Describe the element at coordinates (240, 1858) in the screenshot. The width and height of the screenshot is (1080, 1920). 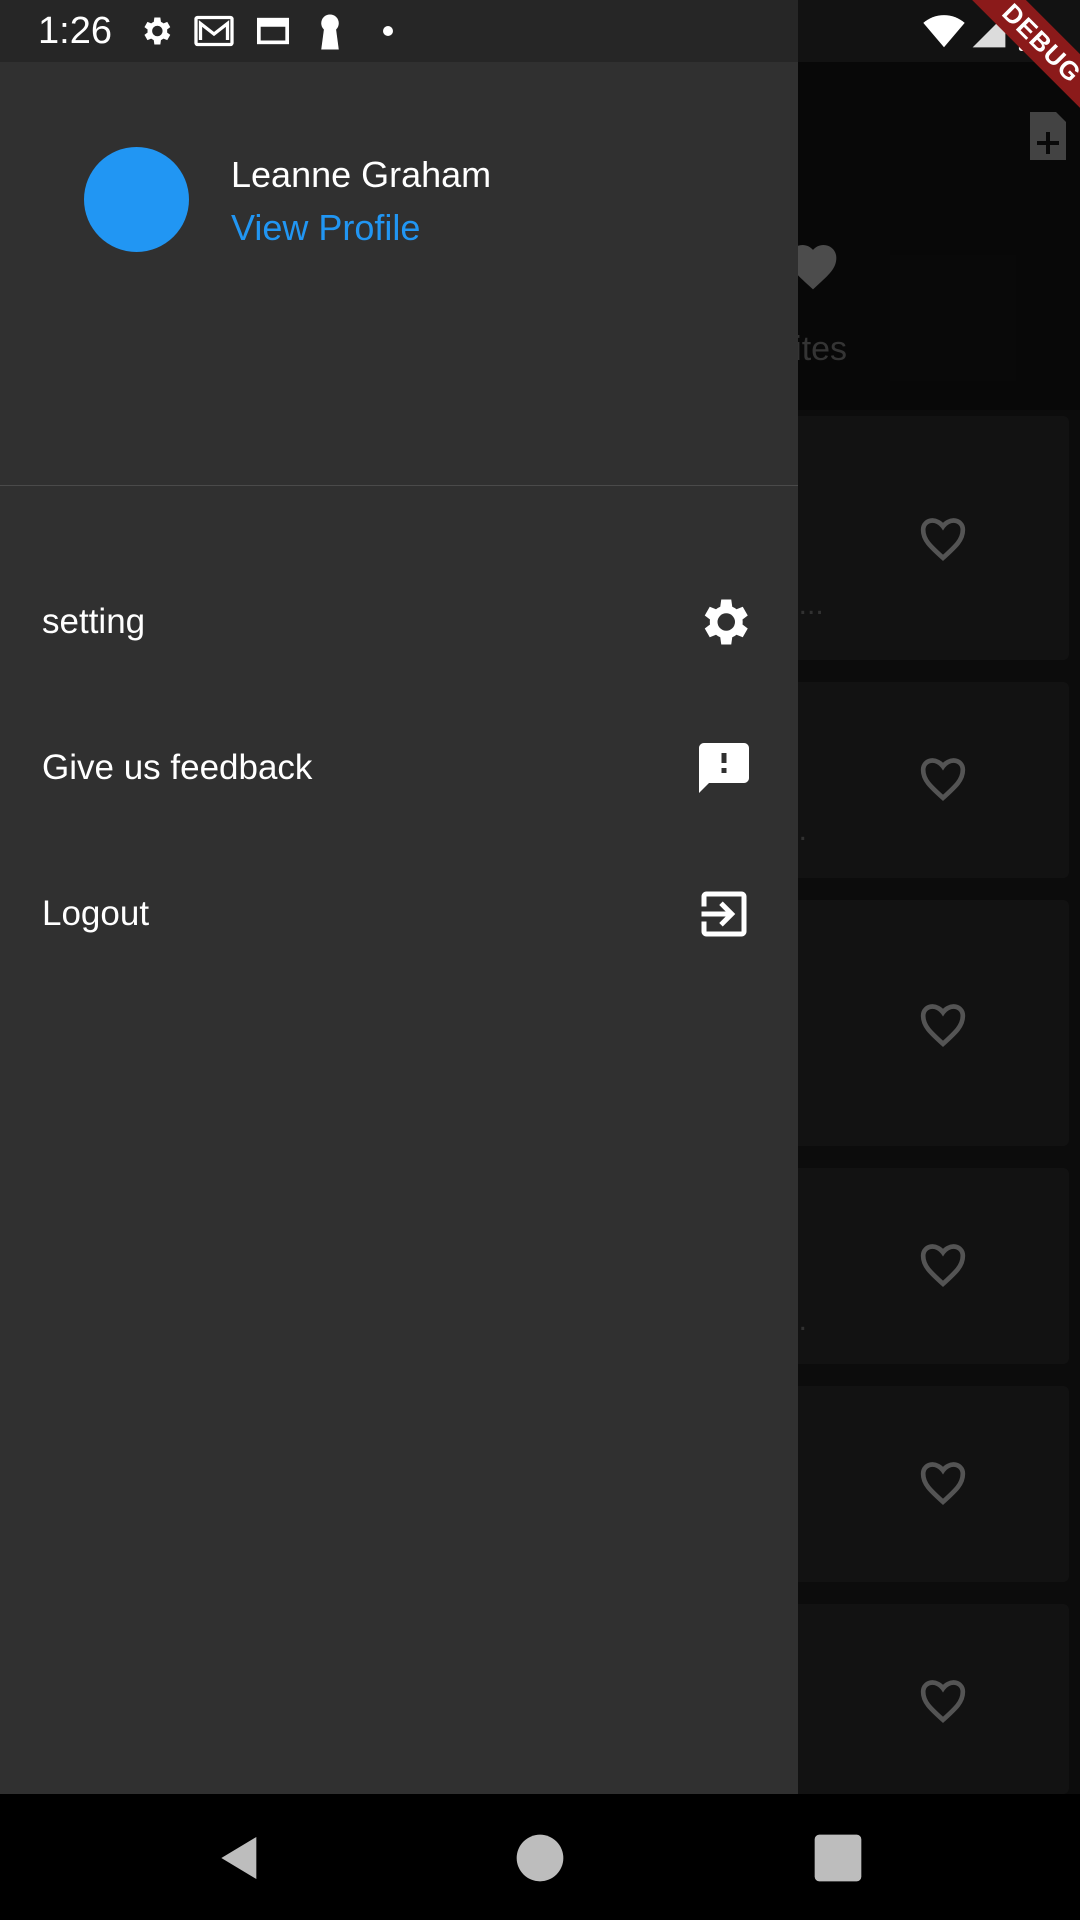
I see `back-icon` at that location.